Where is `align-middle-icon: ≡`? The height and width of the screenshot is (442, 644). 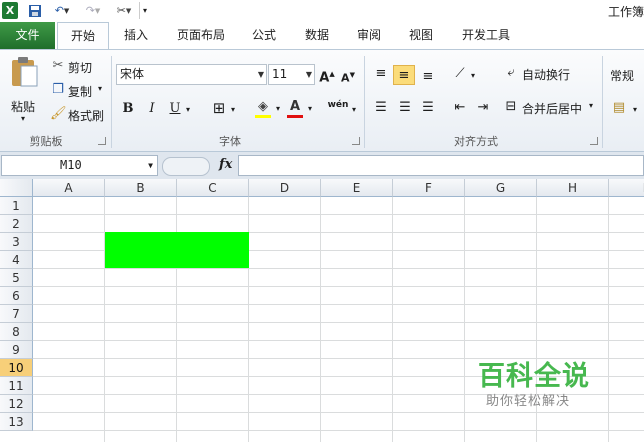
align-middle-icon: ≡ is located at coordinates (404, 75).